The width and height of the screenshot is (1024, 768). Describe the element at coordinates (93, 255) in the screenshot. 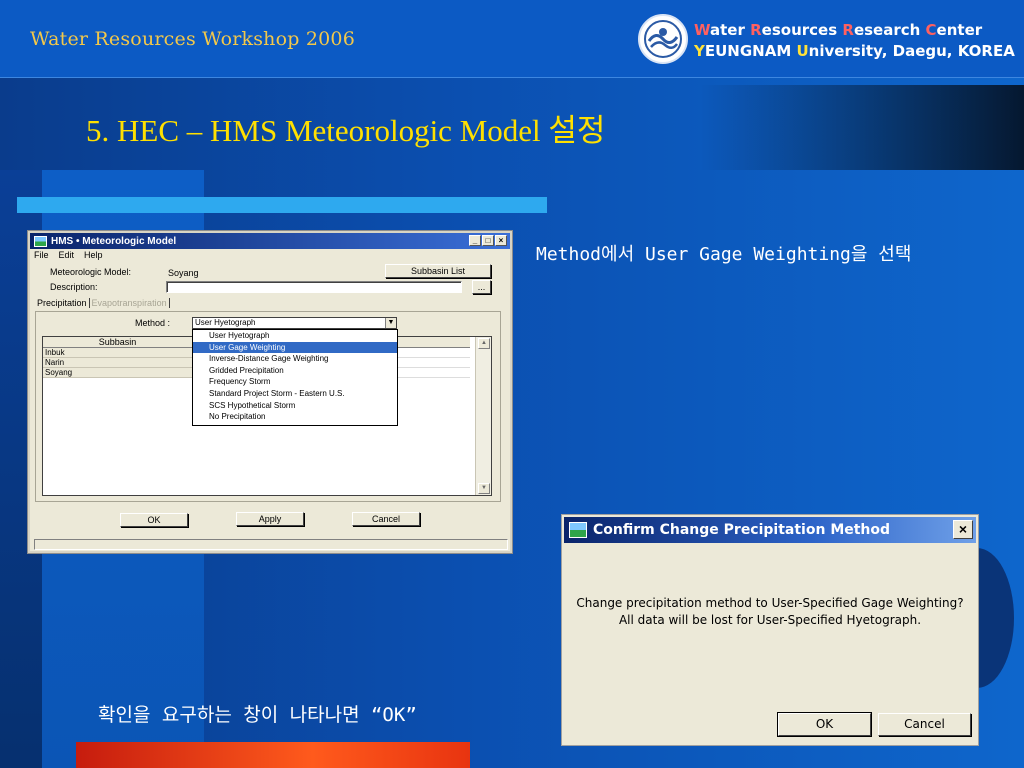

I see `menu-help: Help` at that location.